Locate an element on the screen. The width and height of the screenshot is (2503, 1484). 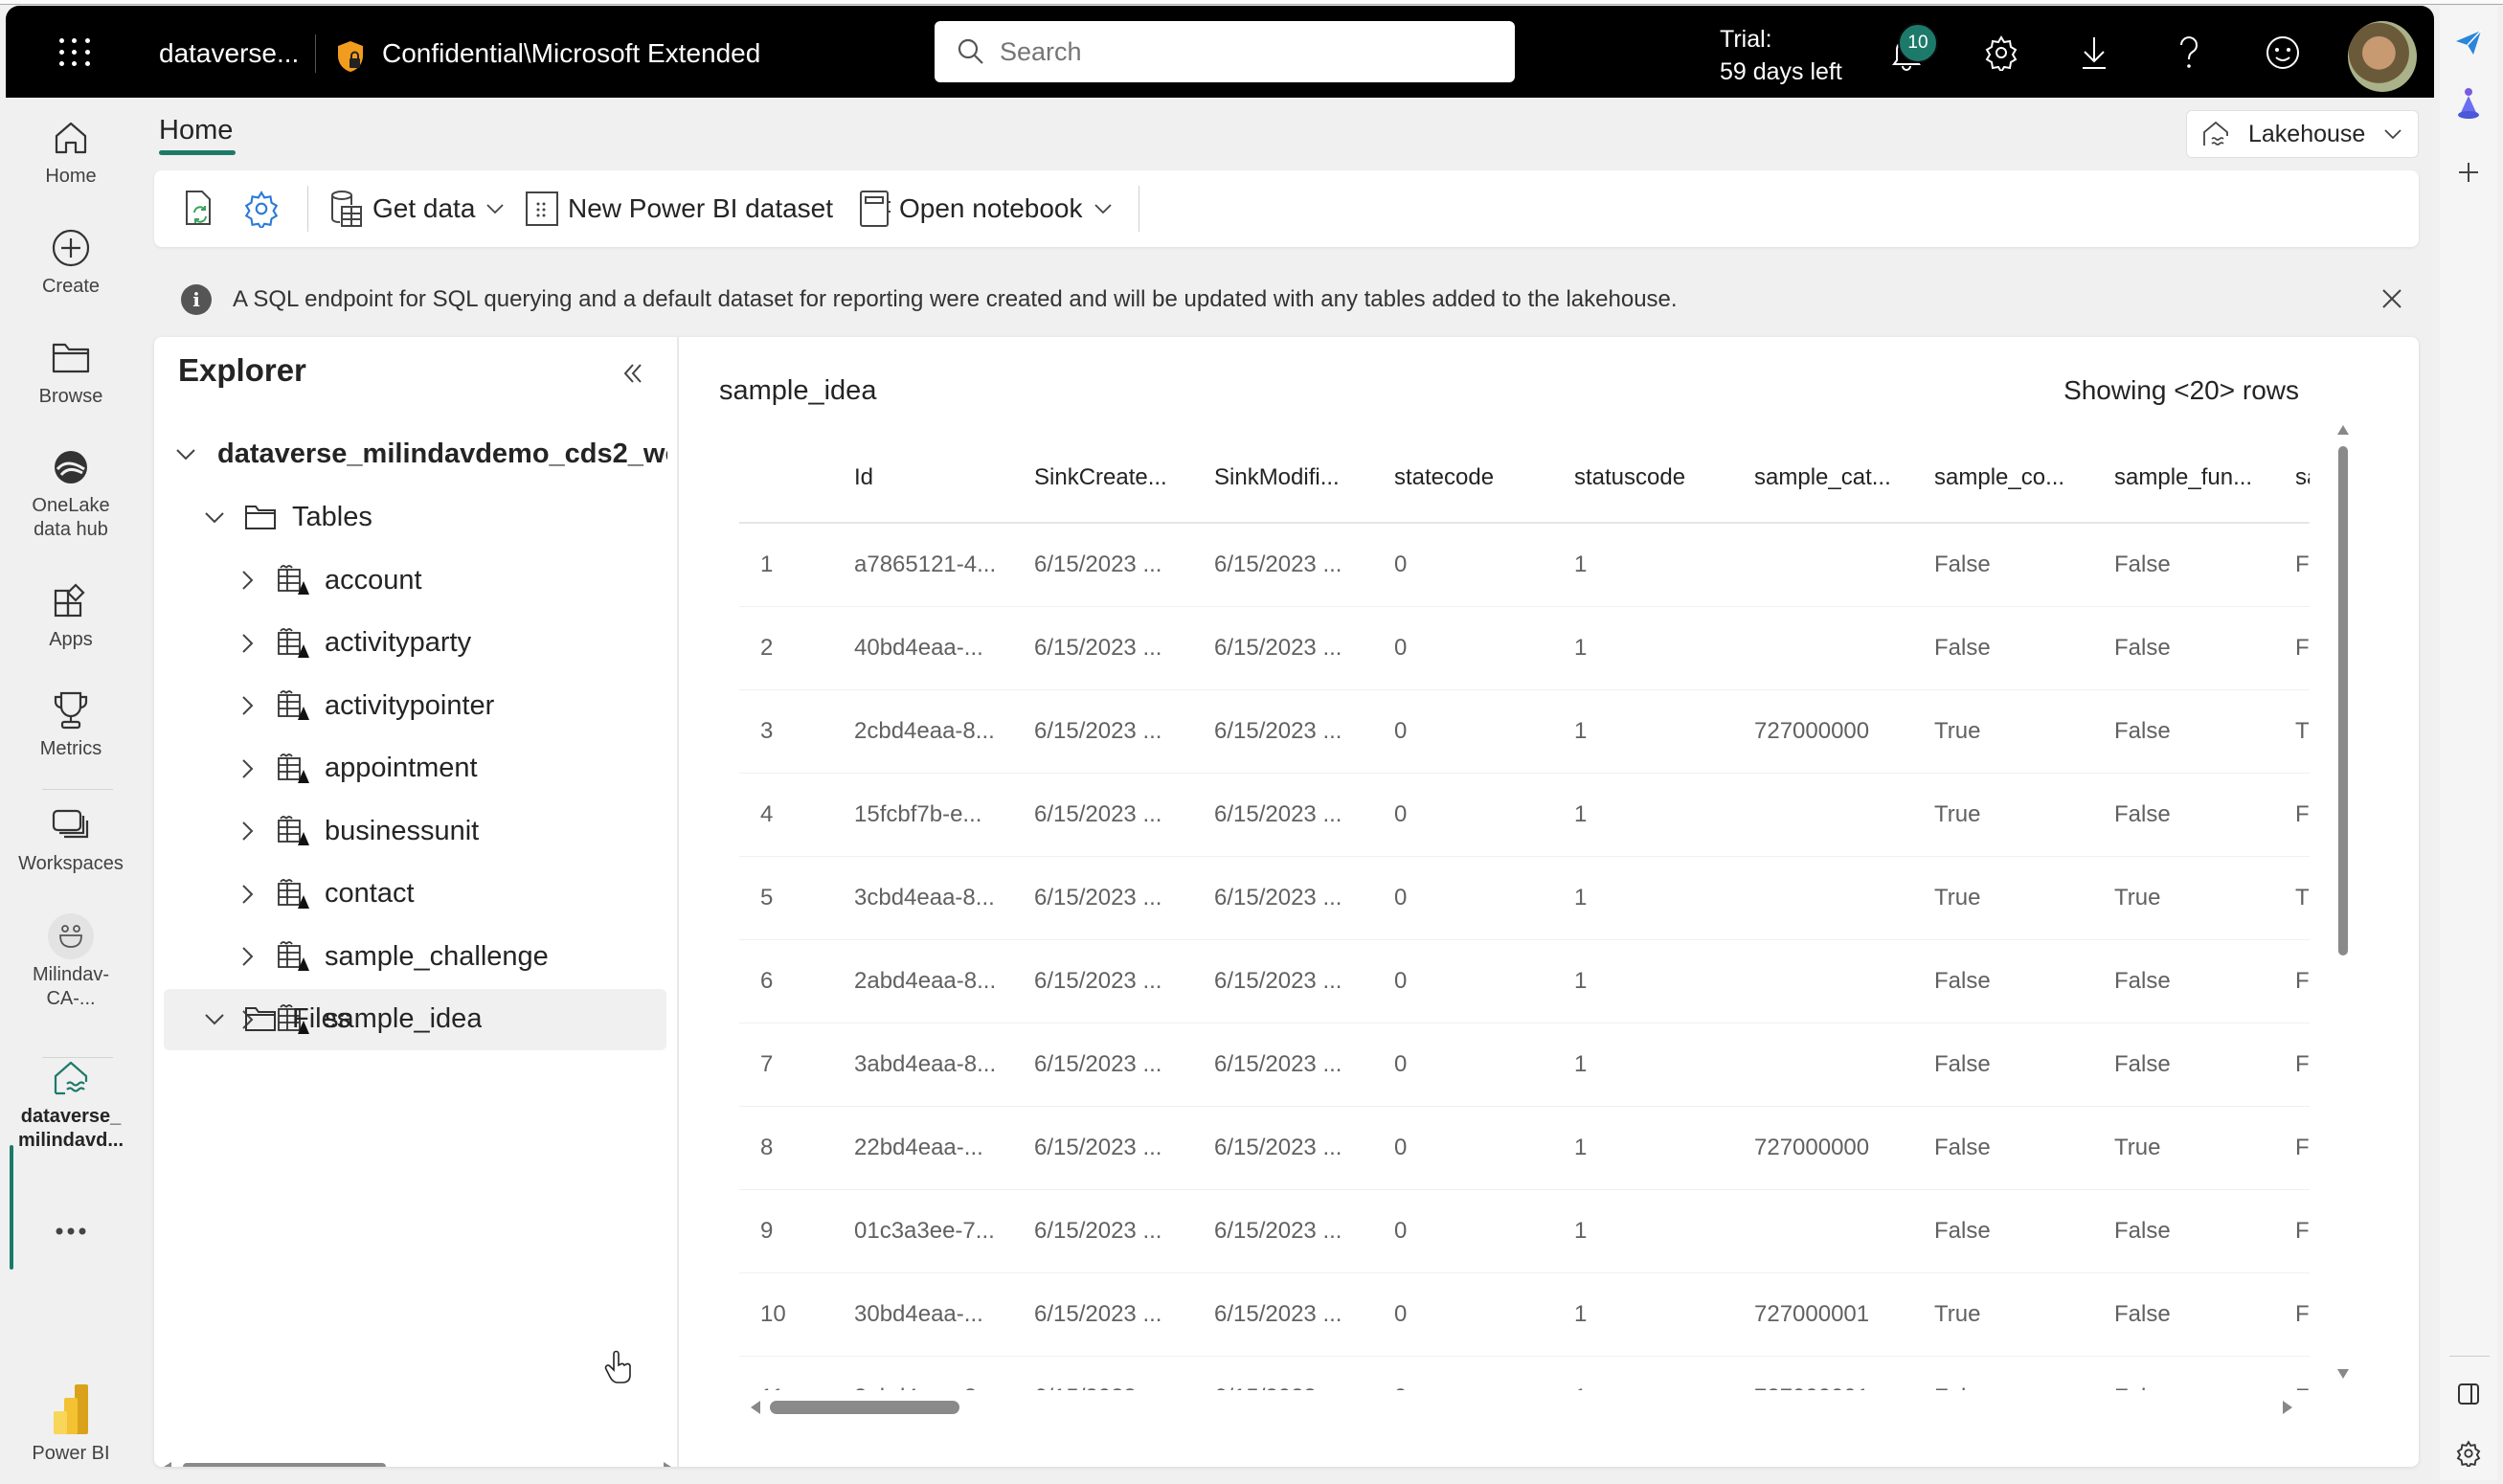
tree-table-item: contact is located at coordinates (415, 894).